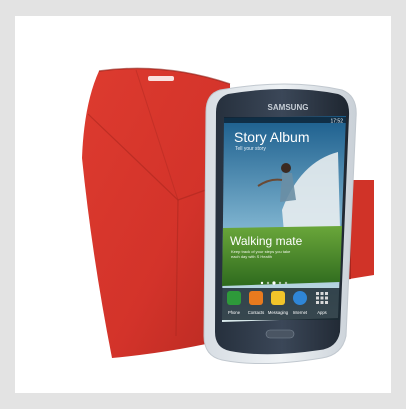 This screenshot has height=409, width=406. What do you see at coordinates (300, 312) in the screenshot?
I see `dock-label-internet: Internet` at bounding box center [300, 312].